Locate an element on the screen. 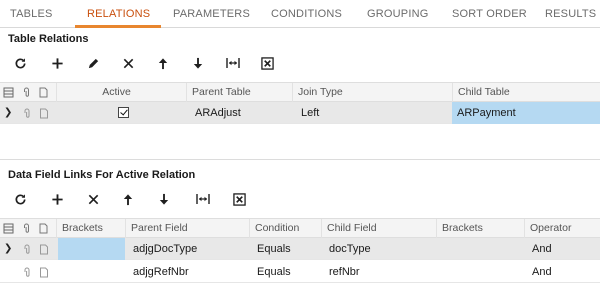 This screenshot has height=291, width=600. column-parent-table: Parent Table is located at coordinates (236, 92).